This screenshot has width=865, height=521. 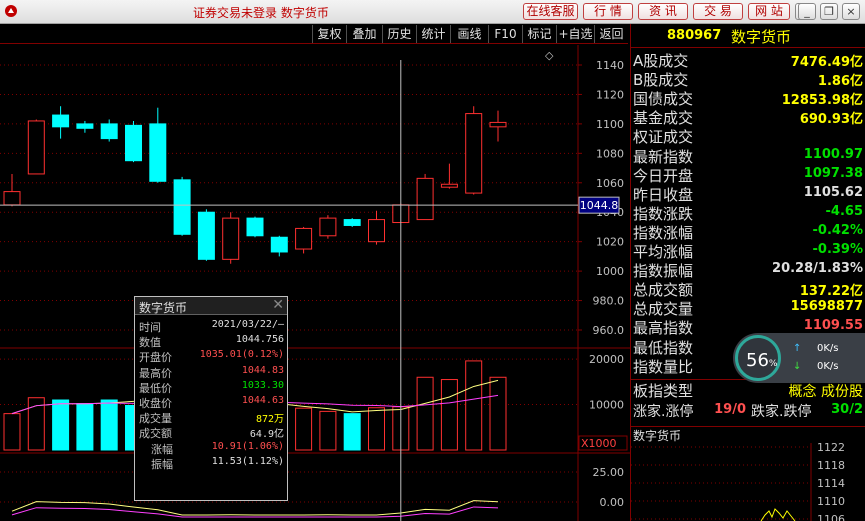 What do you see at coordinates (822, 101) in the screenshot?
I see `quote-value: 12853.98亿` at bounding box center [822, 101].